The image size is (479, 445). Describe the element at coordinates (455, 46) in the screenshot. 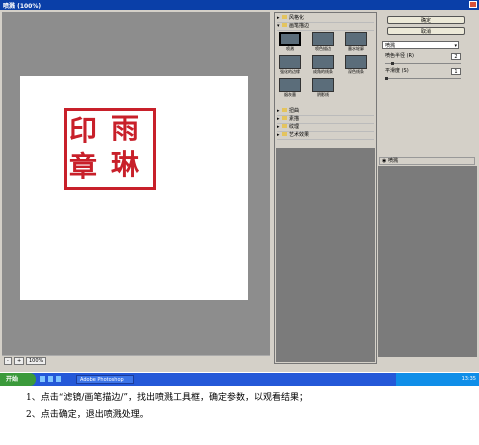

I see `chevron-down-icon: ▾` at that location.